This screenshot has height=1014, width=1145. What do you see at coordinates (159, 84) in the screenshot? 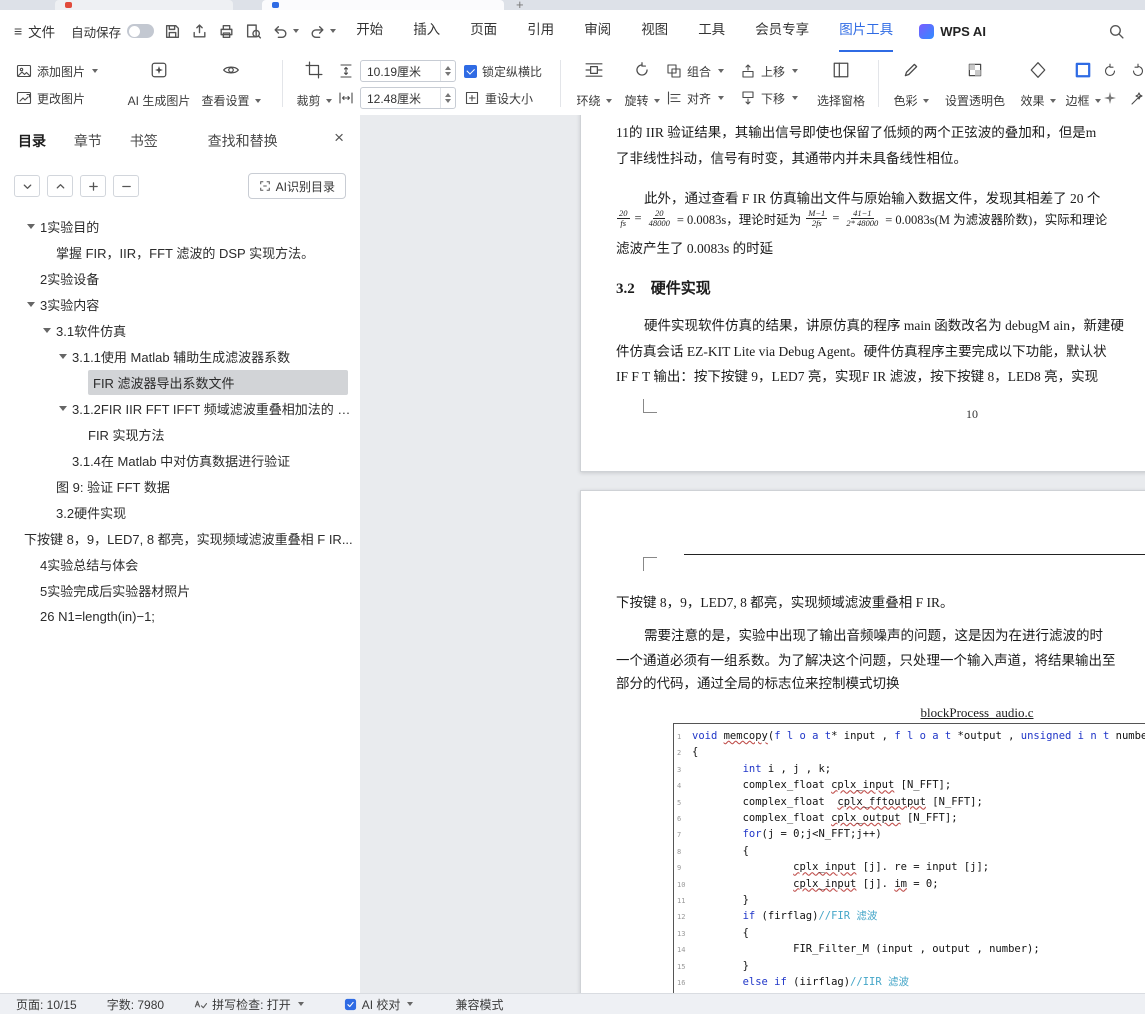
I see `ai-generate-picture-button: AI 生成图片` at bounding box center [159, 84].